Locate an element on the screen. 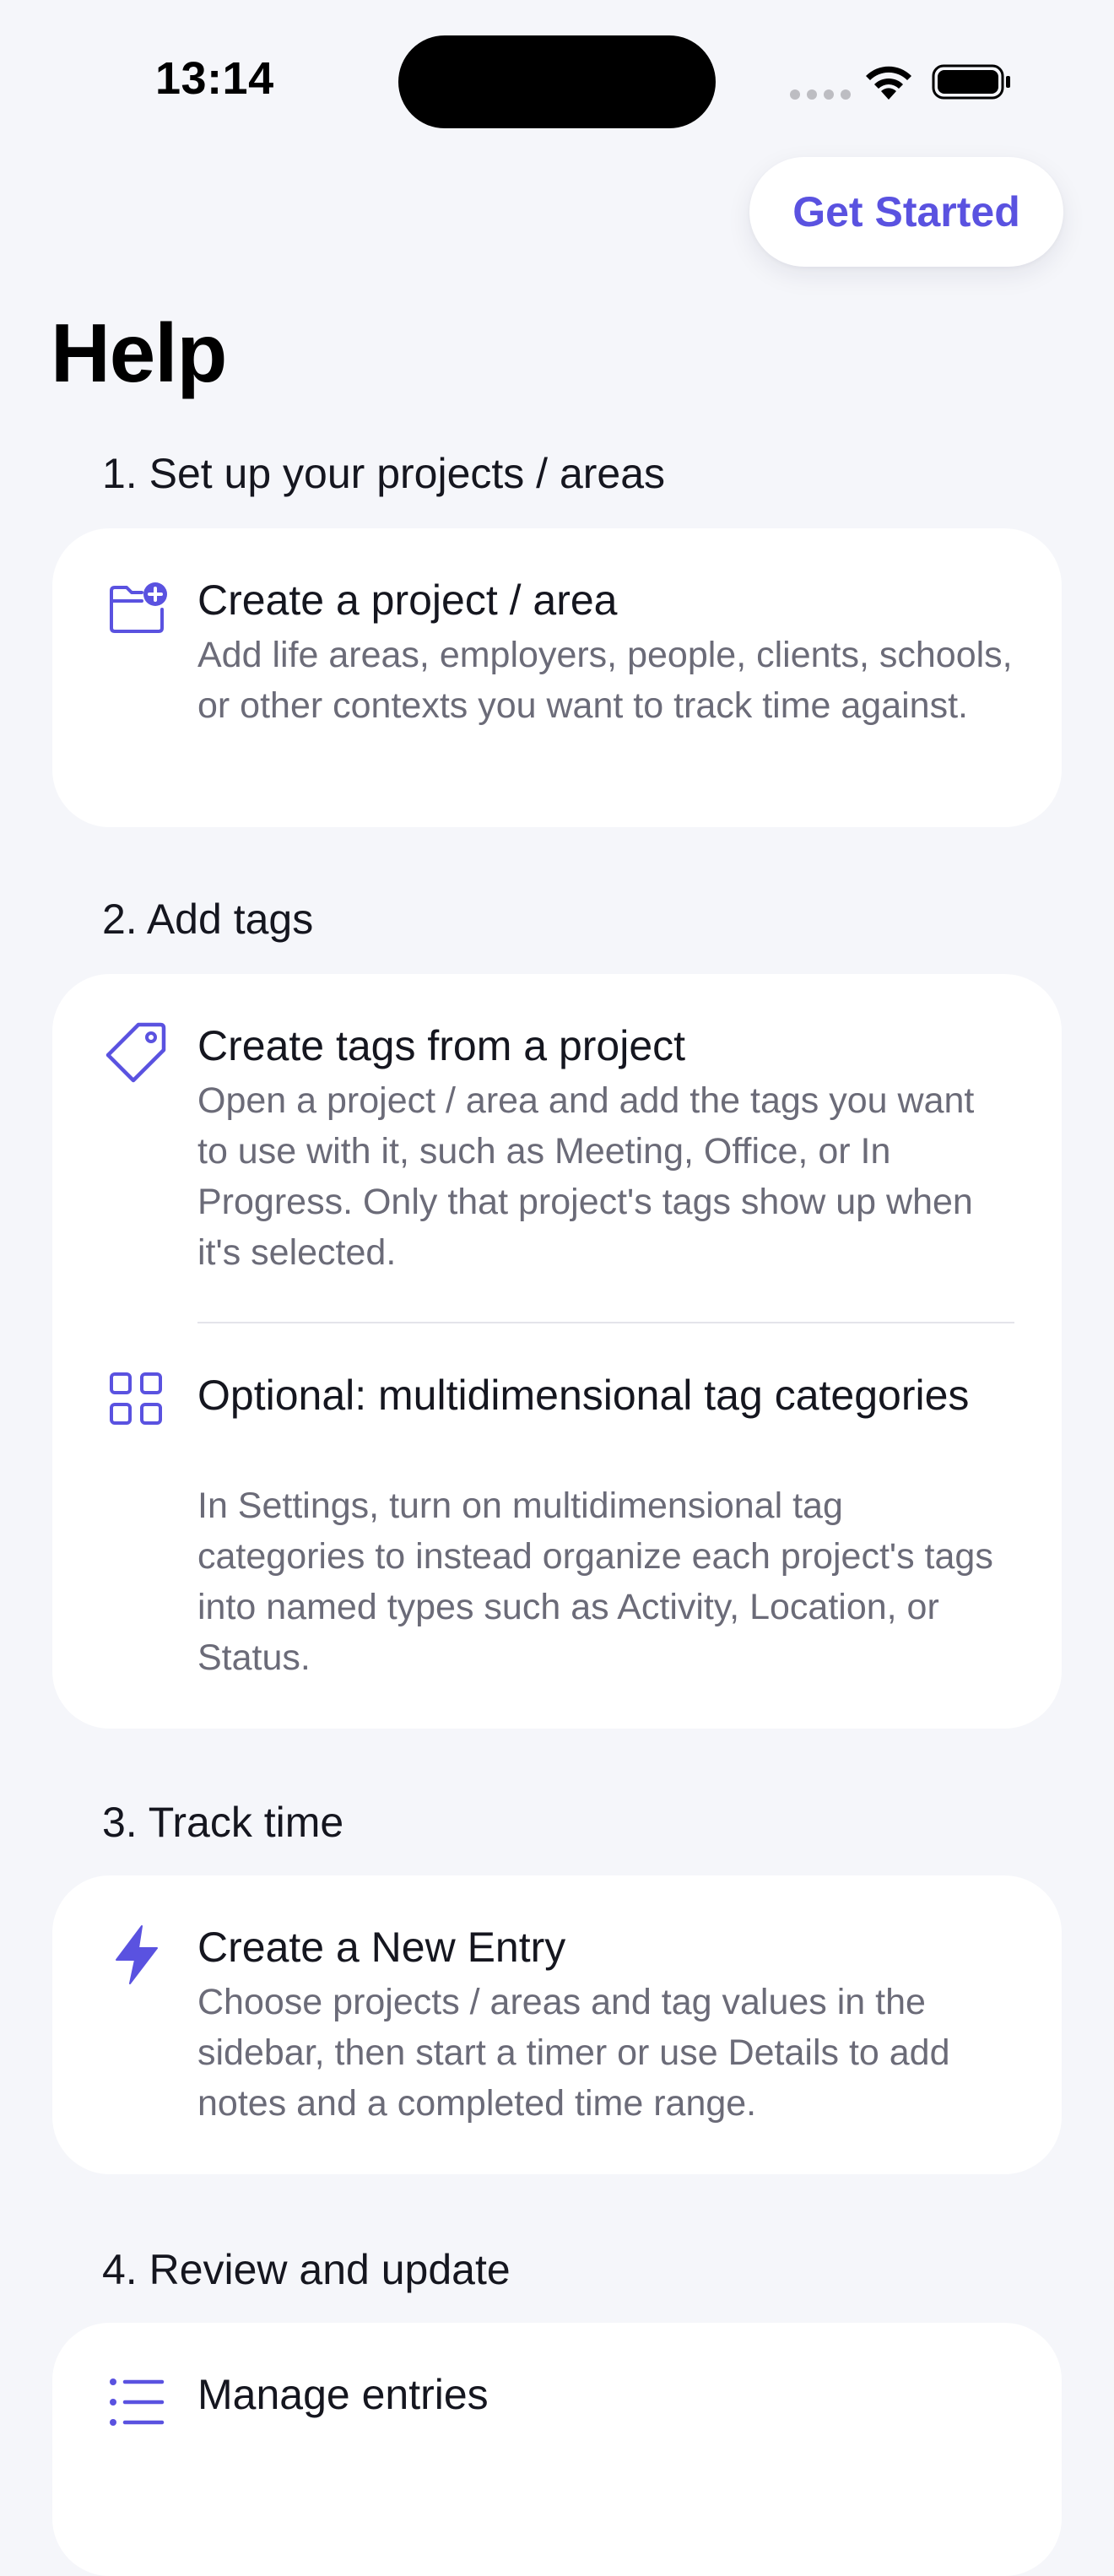  item-title: Create tags from a project is located at coordinates (441, 1045).